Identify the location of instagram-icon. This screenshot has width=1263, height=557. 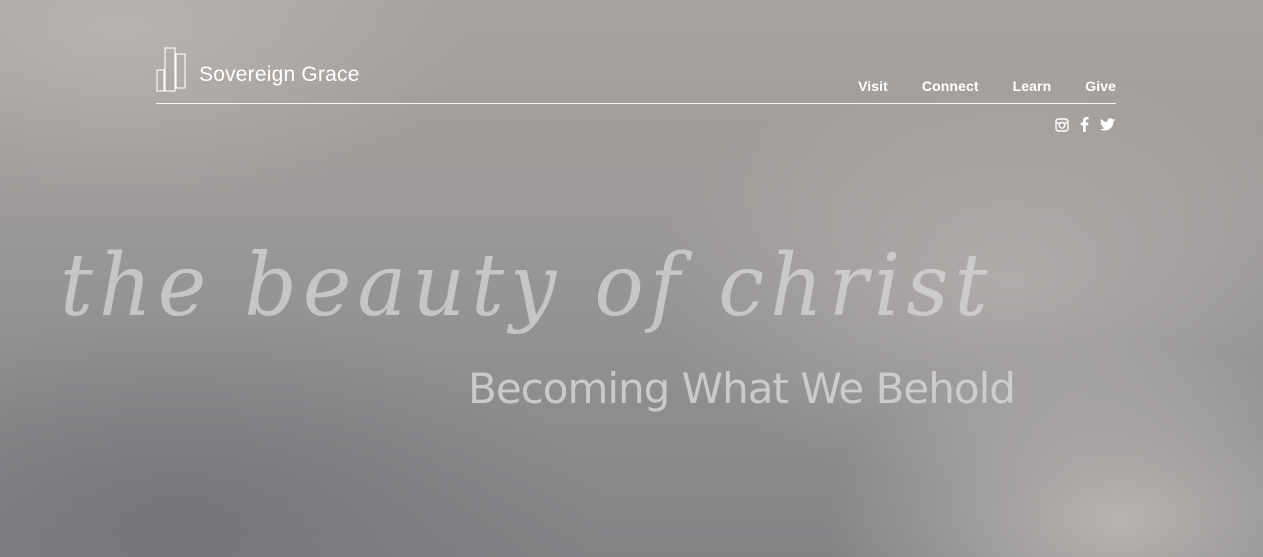
(1061, 124).